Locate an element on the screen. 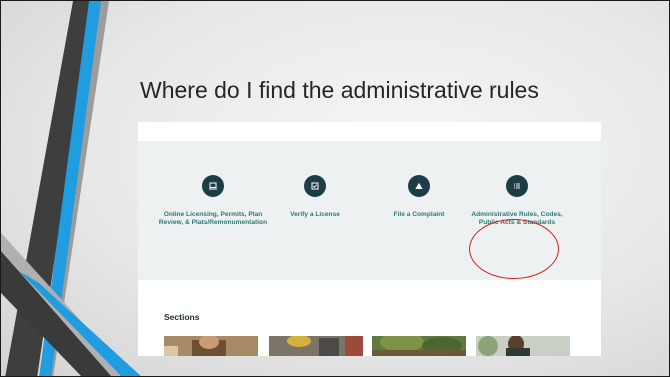 The height and width of the screenshot is (377, 670). website-header-strip is located at coordinates (369, 131).